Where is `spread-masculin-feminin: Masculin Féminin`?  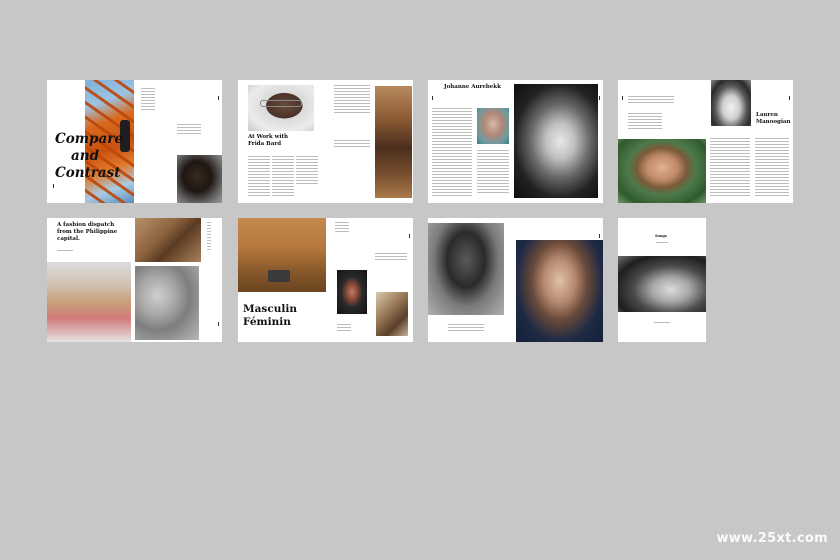
spread-masculin-feminin: Masculin Féminin is located at coordinates (325, 280).